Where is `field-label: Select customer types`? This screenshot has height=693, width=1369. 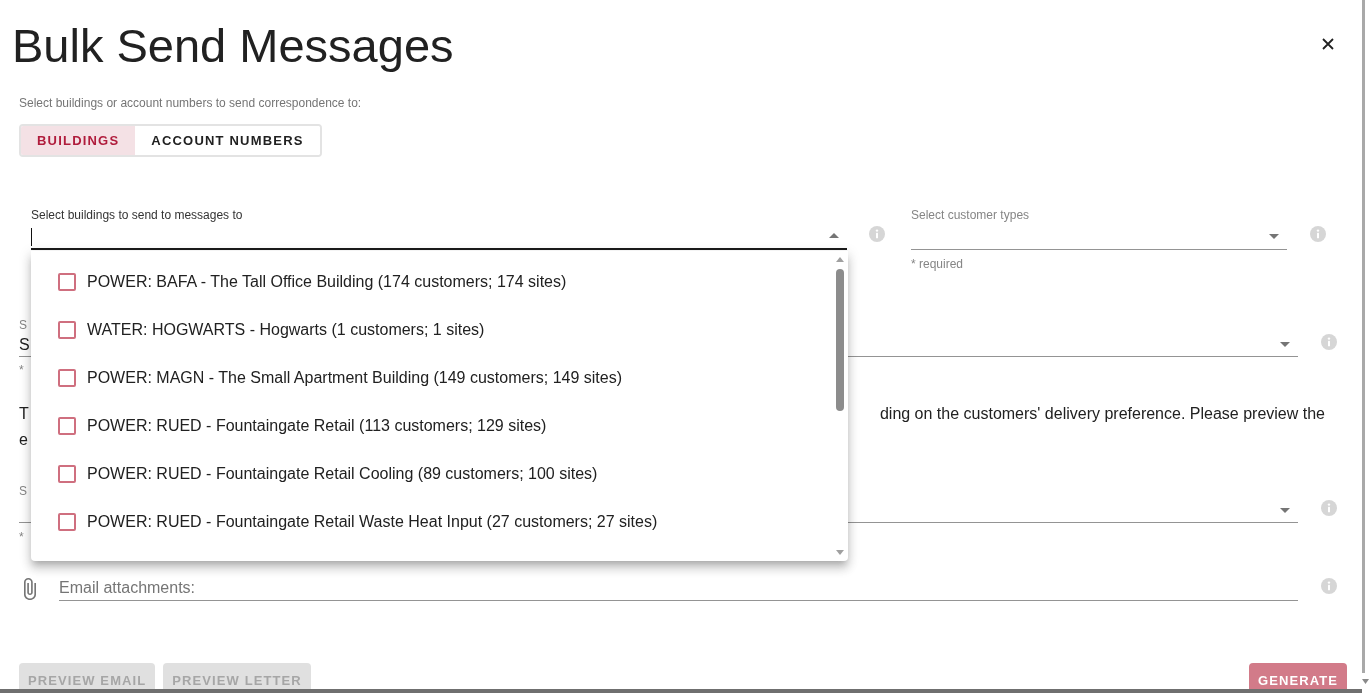
field-label: Select customer types is located at coordinates (970, 215).